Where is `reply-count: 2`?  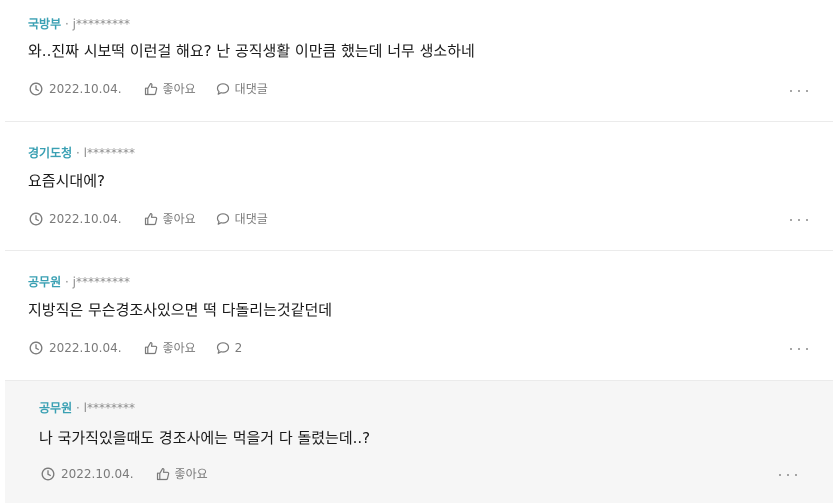 reply-count: 2 is located at coordinates (238, 348).